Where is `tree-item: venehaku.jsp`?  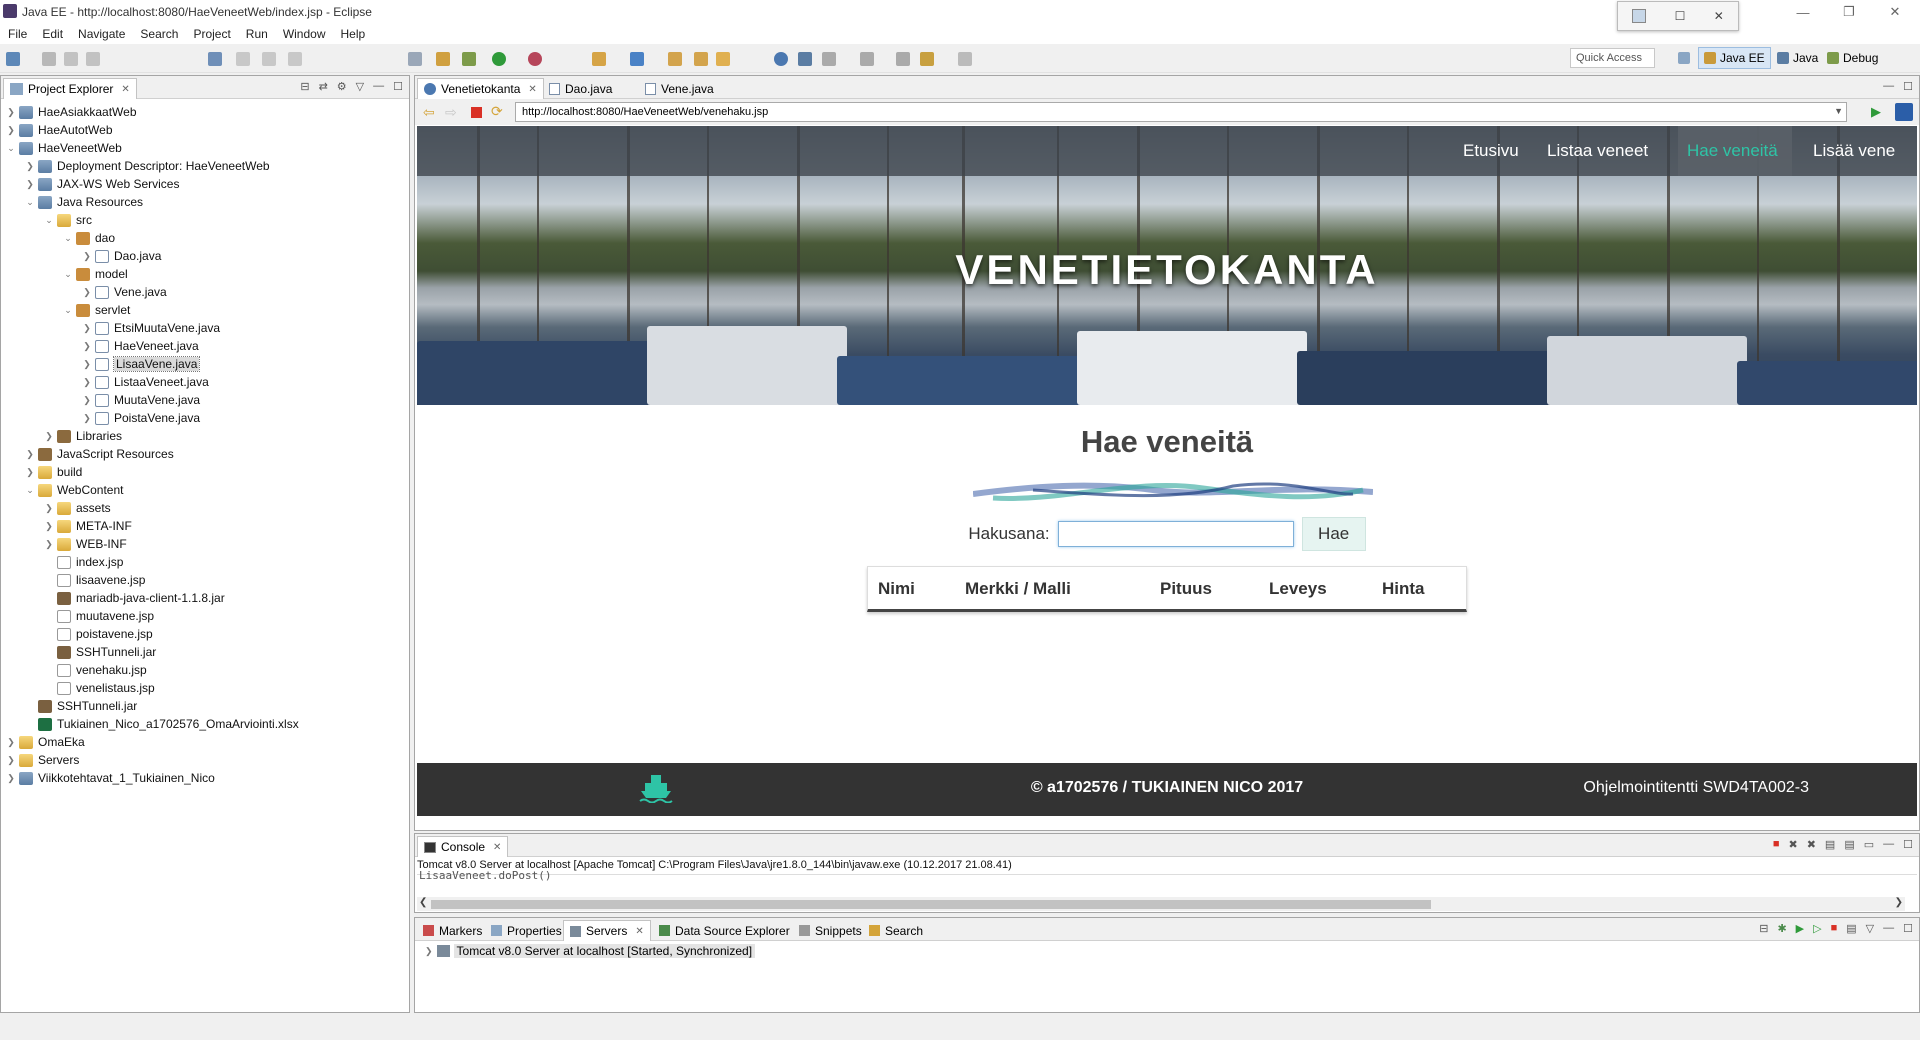 tree-item: venehaku.jsp is located at coordinates (95, 670).